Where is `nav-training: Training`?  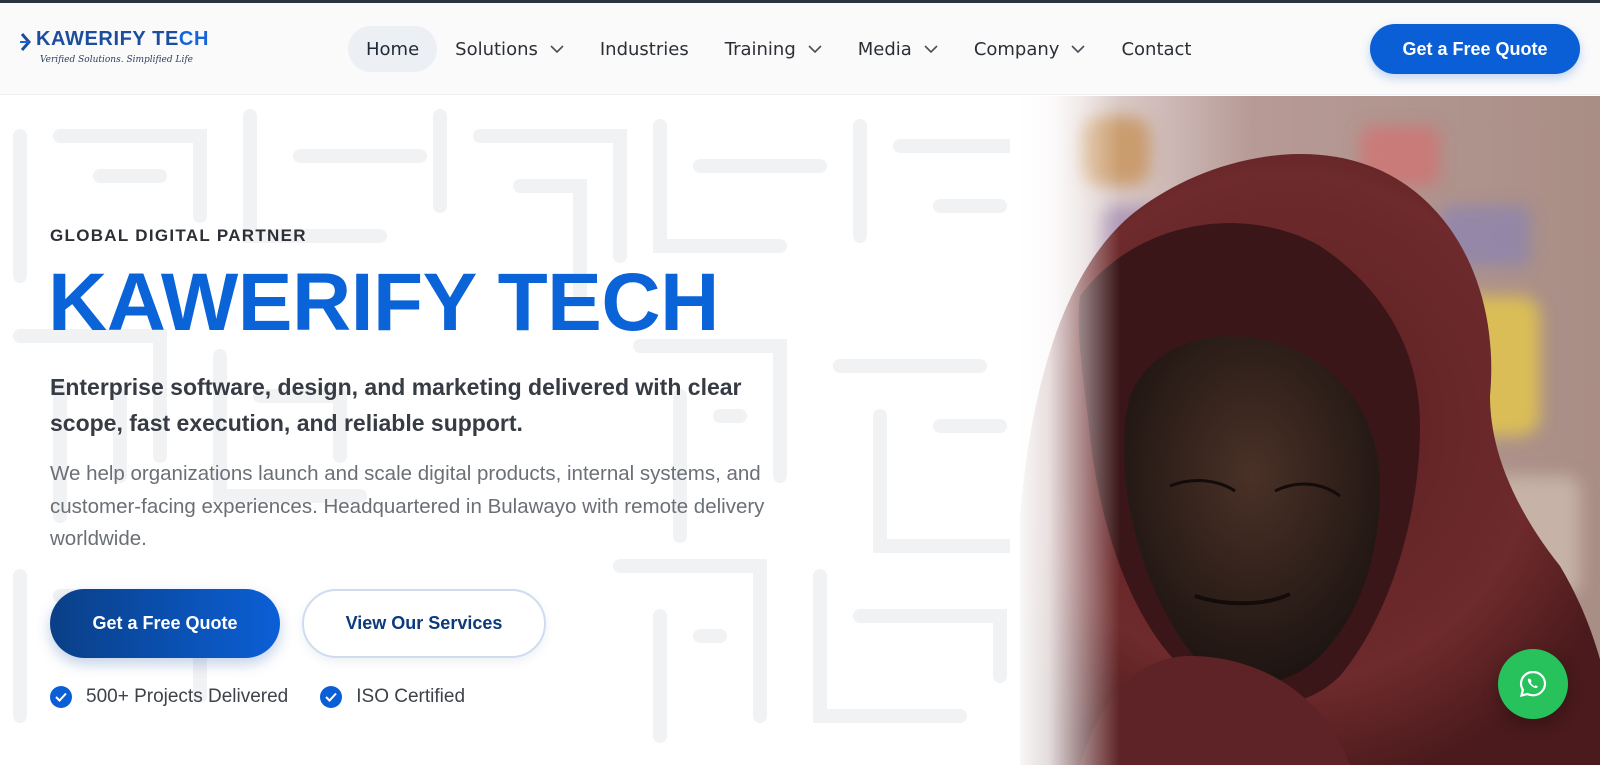
nav-training: Training is located at coordinates (773, 49).